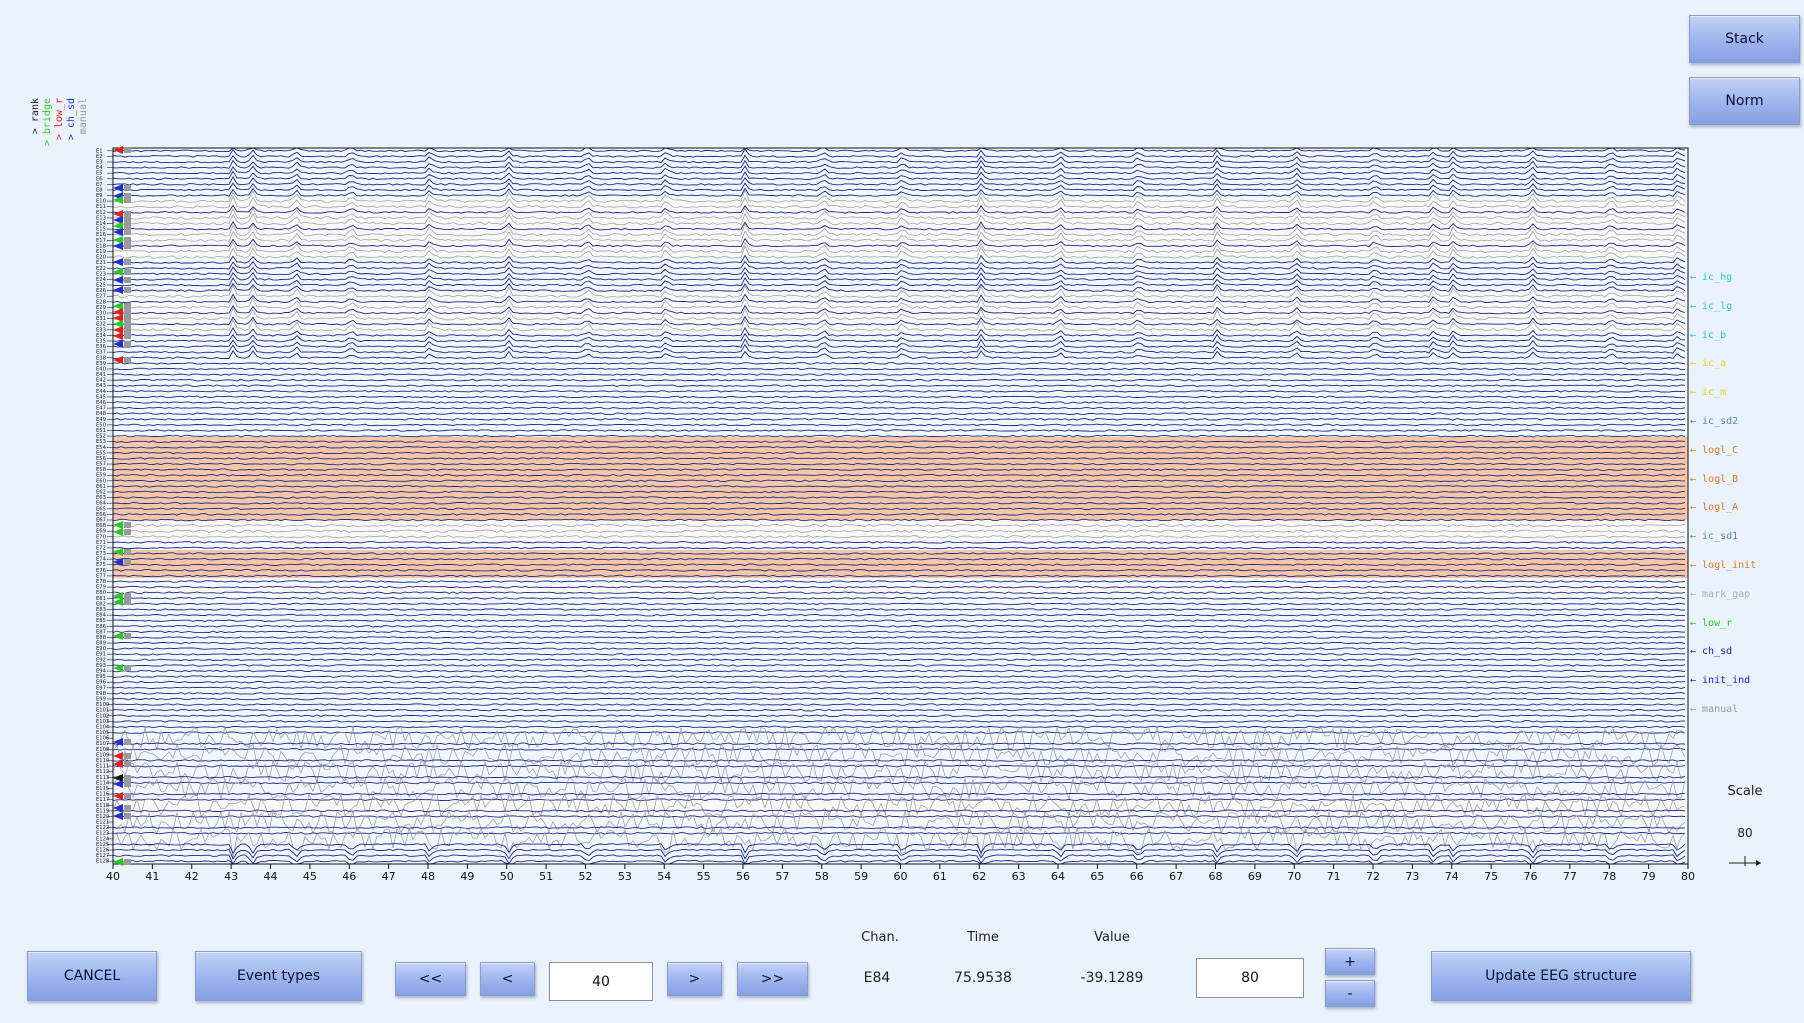 The image size is (1804, 1023). I want to click on x-tick-label: 44, so click(271, 876).